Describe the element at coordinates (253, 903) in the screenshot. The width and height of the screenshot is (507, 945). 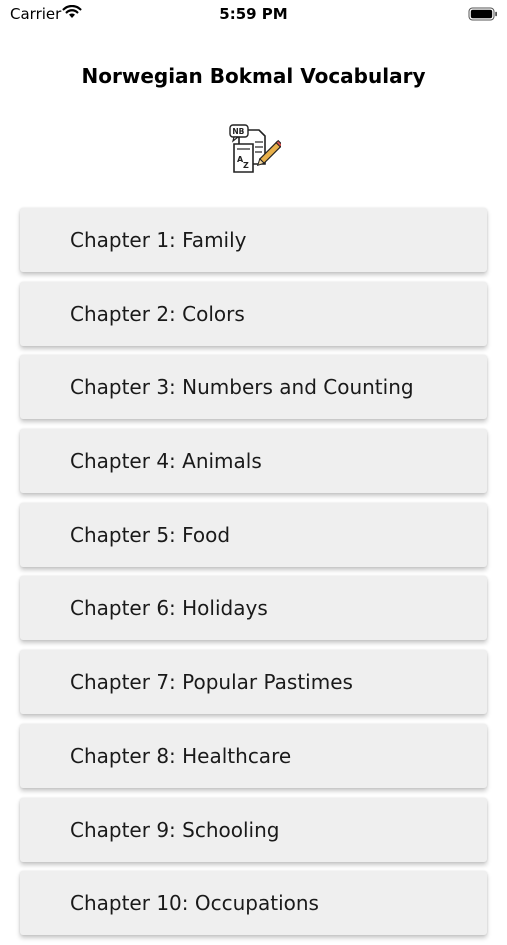
I see `chapter-10-button: Chapter 10: Occupations` at that location.